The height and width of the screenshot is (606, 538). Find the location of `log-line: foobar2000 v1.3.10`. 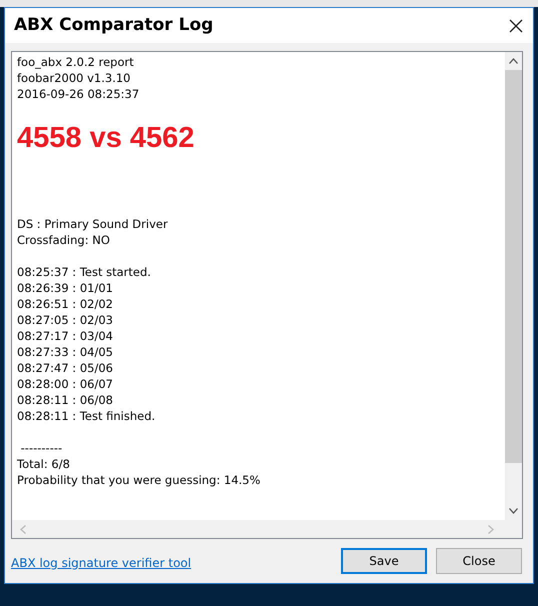

log-line: foobar2000 v1.3.10 is located at coordinates (74, 78).